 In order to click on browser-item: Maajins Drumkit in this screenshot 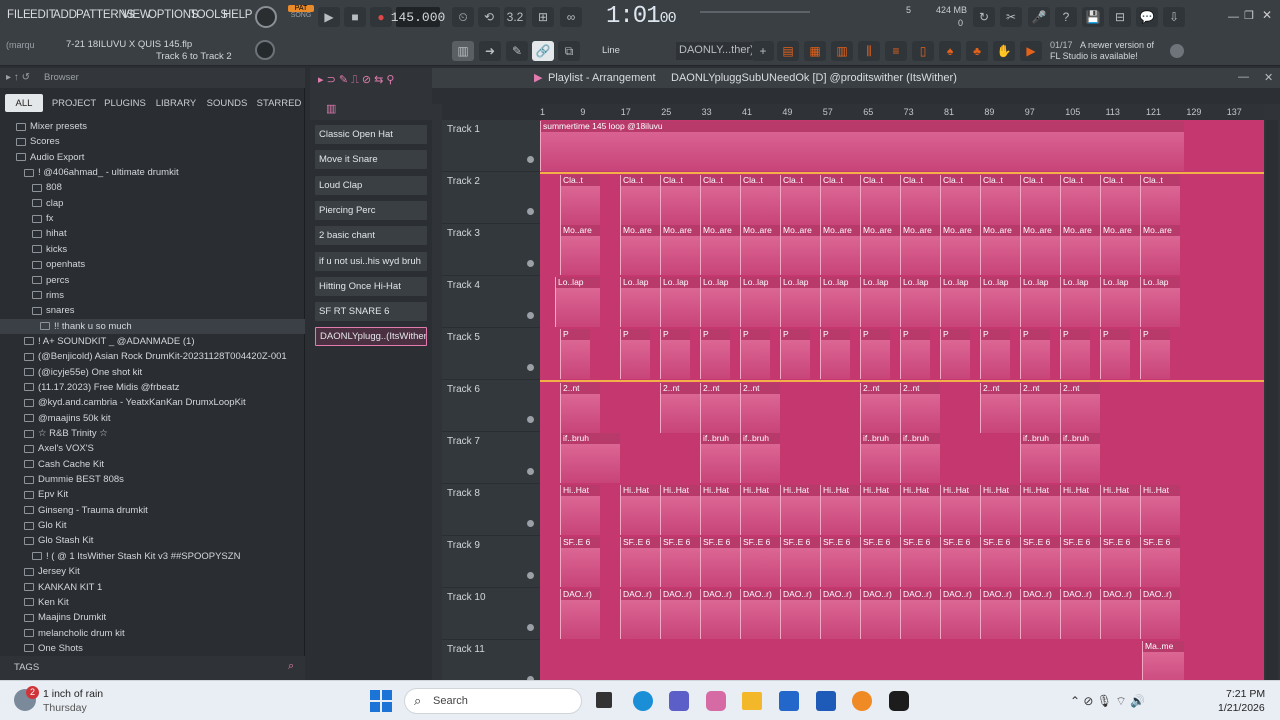, I will do `click(152, 617)`.